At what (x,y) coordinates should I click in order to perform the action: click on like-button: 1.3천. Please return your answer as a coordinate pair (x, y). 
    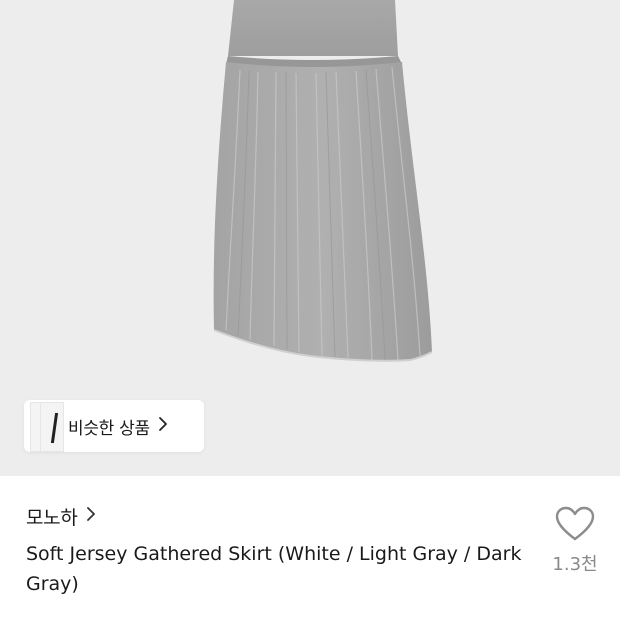
    Looking at the image, I should click on (575, 541).